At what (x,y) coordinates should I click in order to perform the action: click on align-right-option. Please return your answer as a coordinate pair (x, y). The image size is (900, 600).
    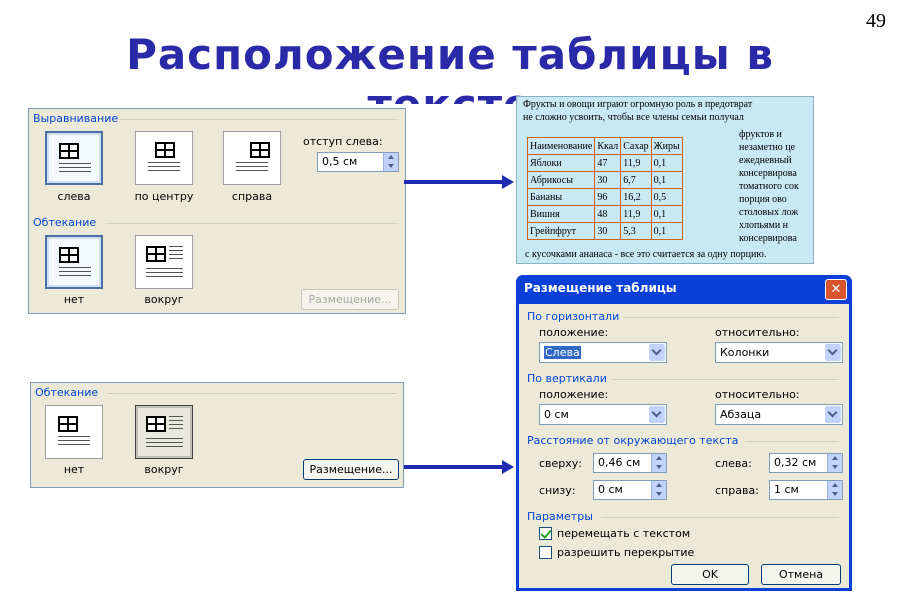
    Looking at the image, I should click on (252, 158).